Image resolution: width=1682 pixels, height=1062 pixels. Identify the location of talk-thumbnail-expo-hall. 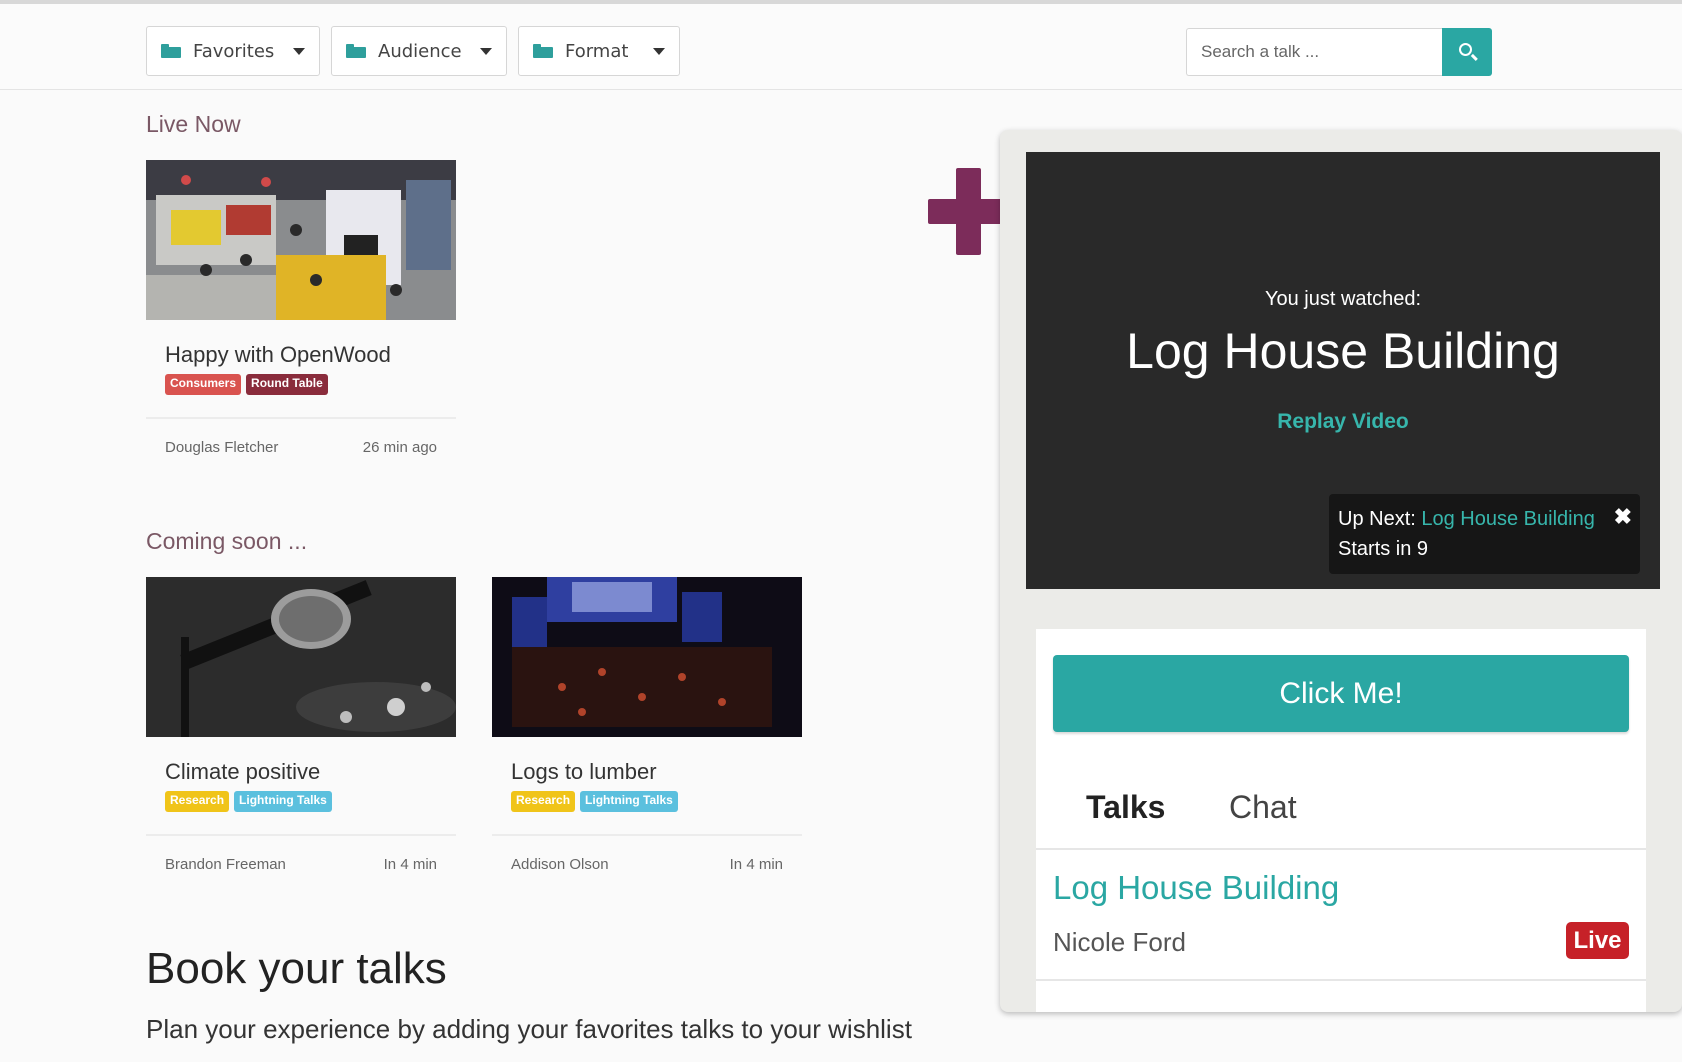
(301, 240).